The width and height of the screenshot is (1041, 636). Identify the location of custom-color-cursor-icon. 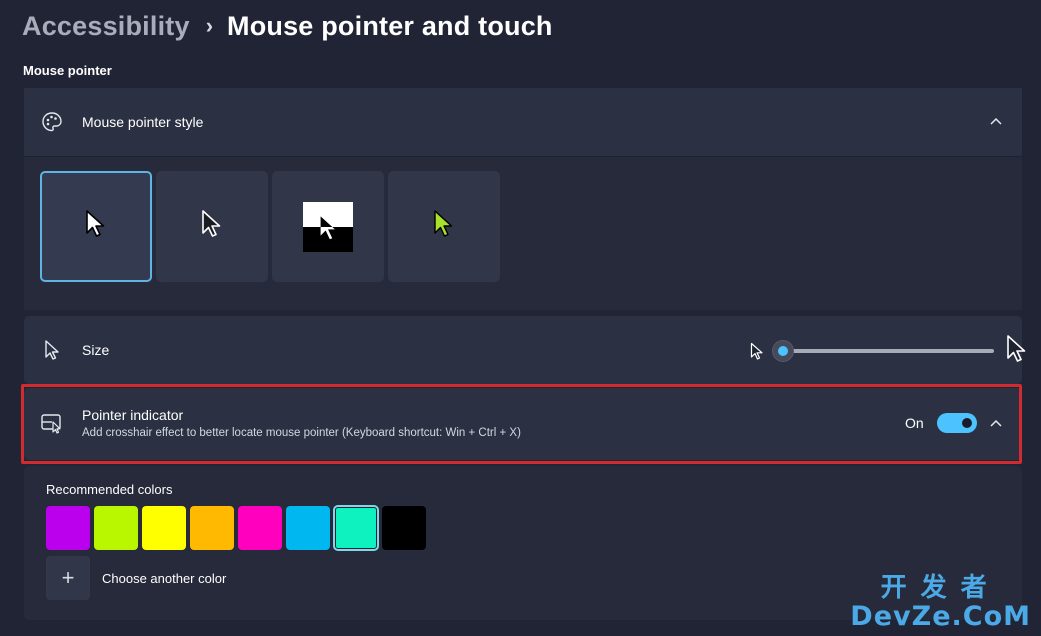
(444, 226).